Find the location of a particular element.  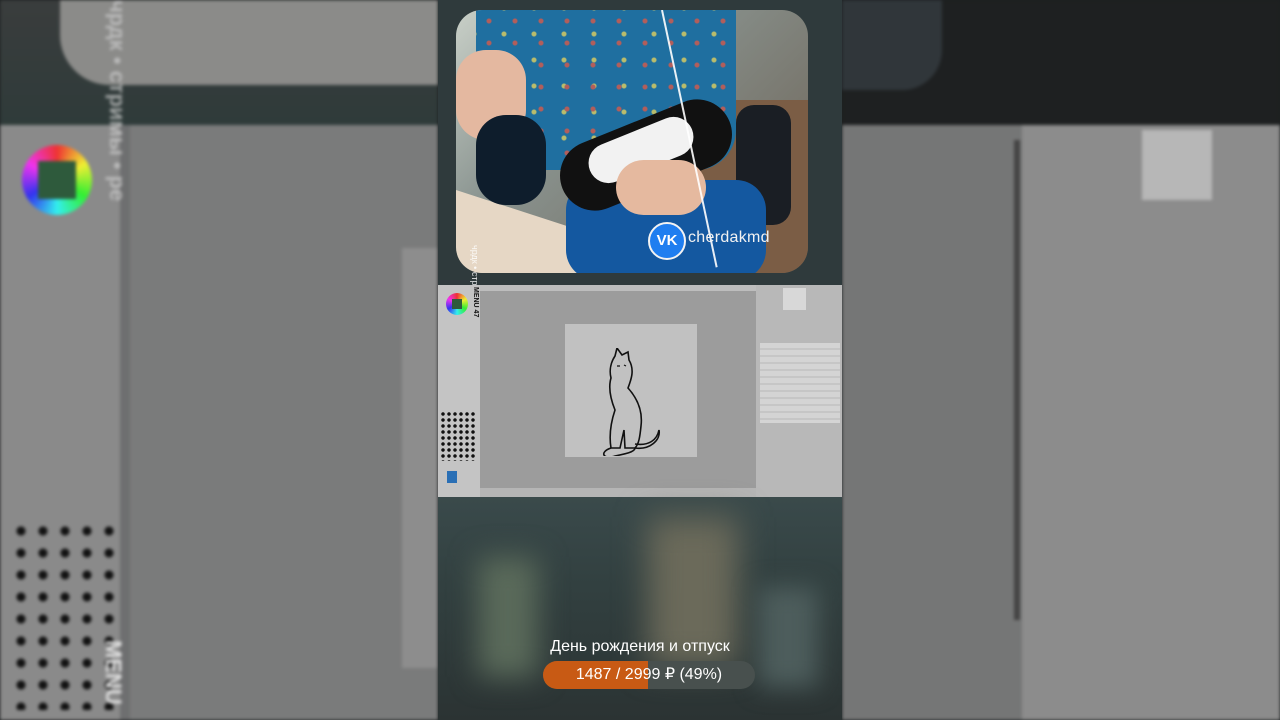

donation-goal-title: День рождения и отпуск is located at coordinates (640, 646).